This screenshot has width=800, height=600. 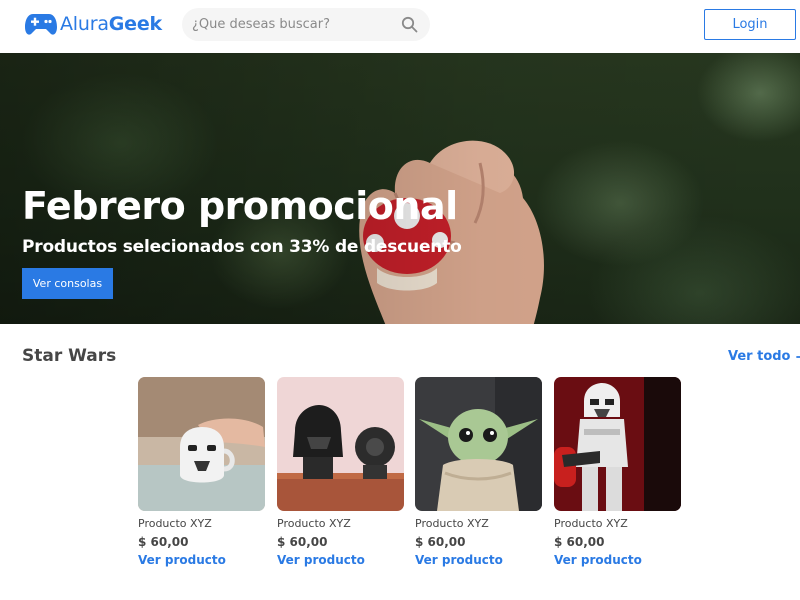 I want to click on see-all-link: Ver todo, so click(x=764, y=356).